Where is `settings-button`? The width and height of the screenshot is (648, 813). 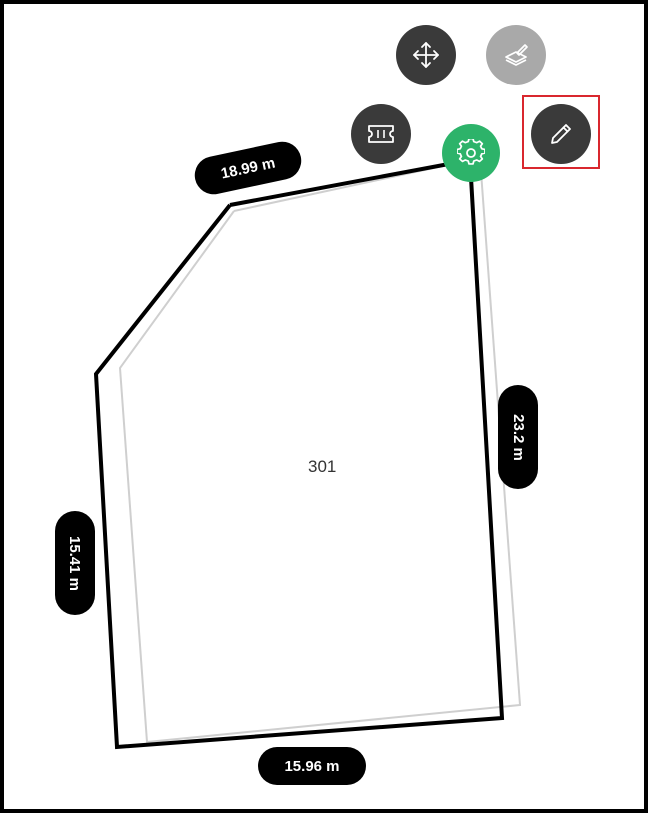 settings-button is located at coordinates (471, 153).